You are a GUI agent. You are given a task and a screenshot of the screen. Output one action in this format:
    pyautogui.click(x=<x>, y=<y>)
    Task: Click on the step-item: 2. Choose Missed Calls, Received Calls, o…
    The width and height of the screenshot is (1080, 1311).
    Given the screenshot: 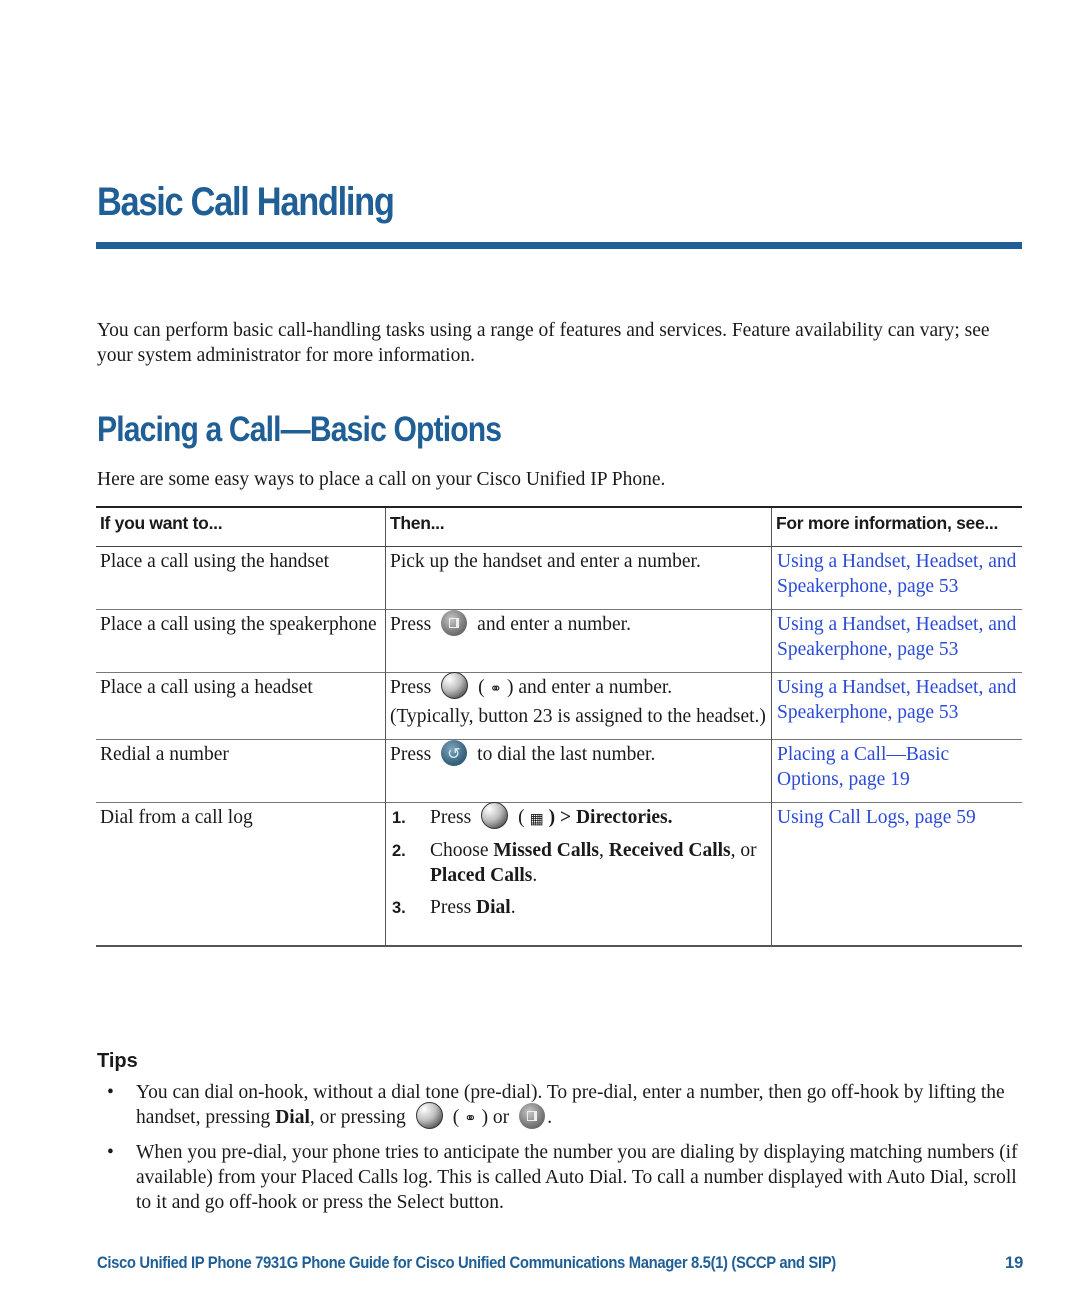 What is the action you would take?
    pyautogui.click(x=574, y=863)
    